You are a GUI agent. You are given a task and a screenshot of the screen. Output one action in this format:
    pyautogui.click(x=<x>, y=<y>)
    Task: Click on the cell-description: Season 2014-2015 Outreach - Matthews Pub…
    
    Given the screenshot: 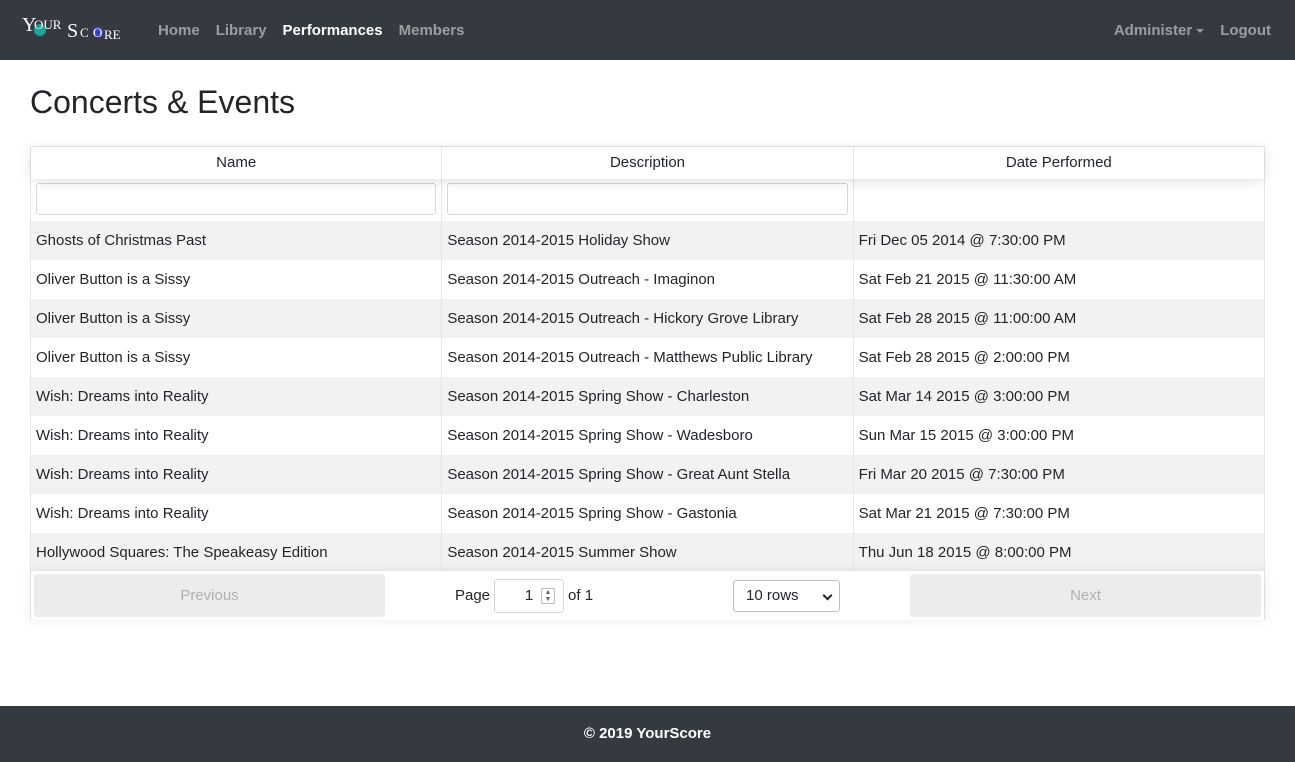 What is the action you would take?
    pyautogui.click(x=648, y=357)
    